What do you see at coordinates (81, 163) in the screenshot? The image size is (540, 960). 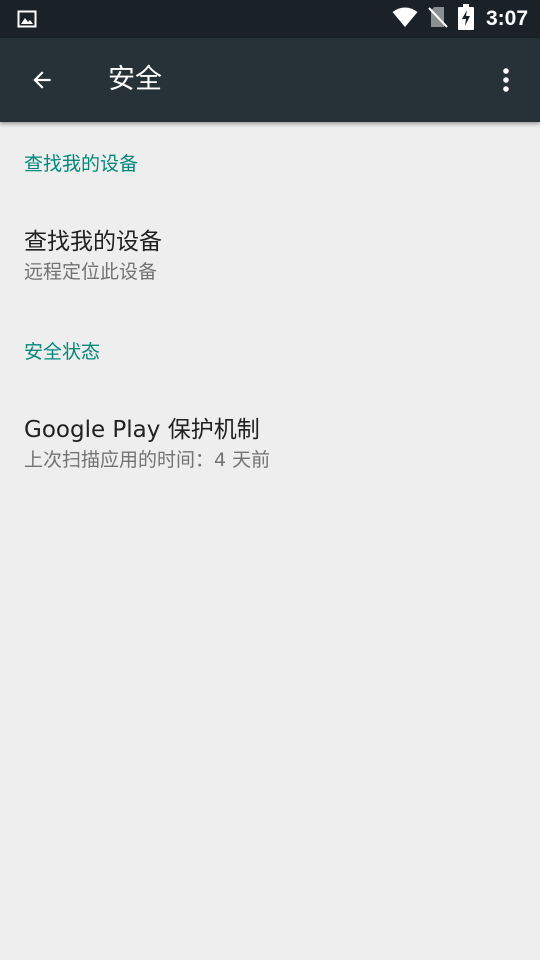 I see `category-find-my-device: 查找我的设备` at bounding box center [81, 163].